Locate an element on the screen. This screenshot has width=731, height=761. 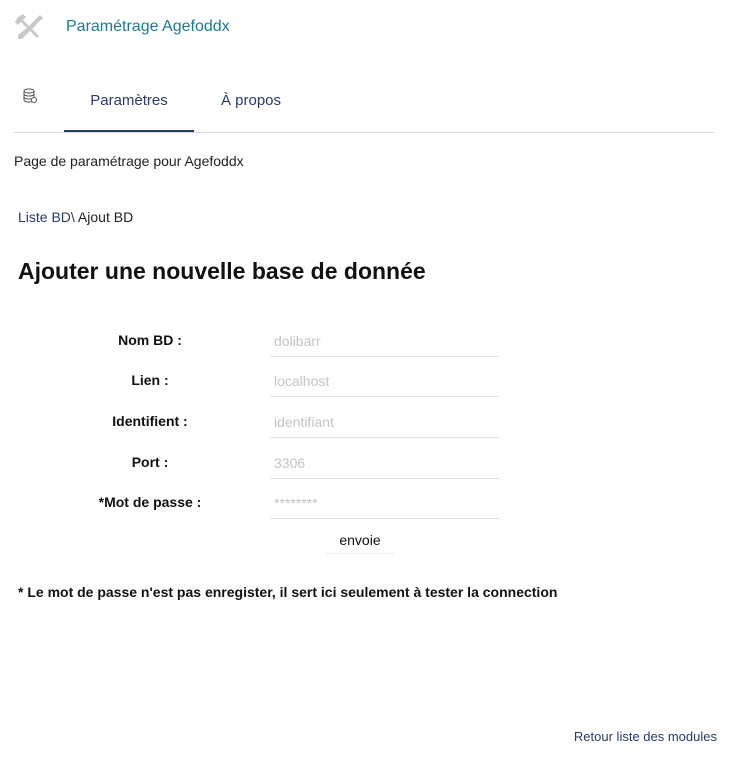
tab-a-propos: À propos is located at coordinates (251, 107).